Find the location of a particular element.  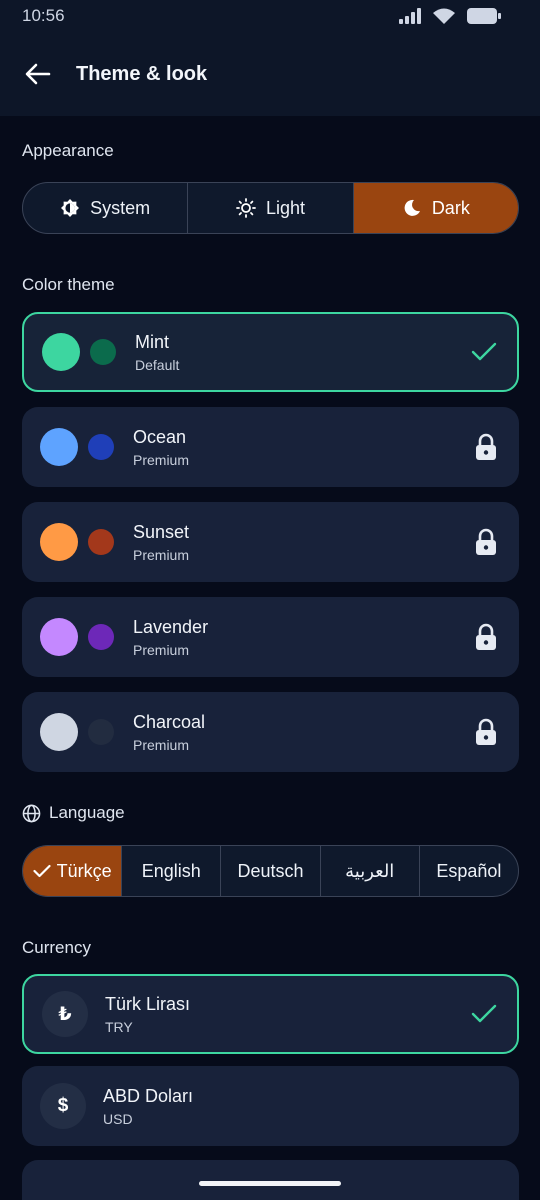

currency-code: USD is located at coordinates (118, 1118).